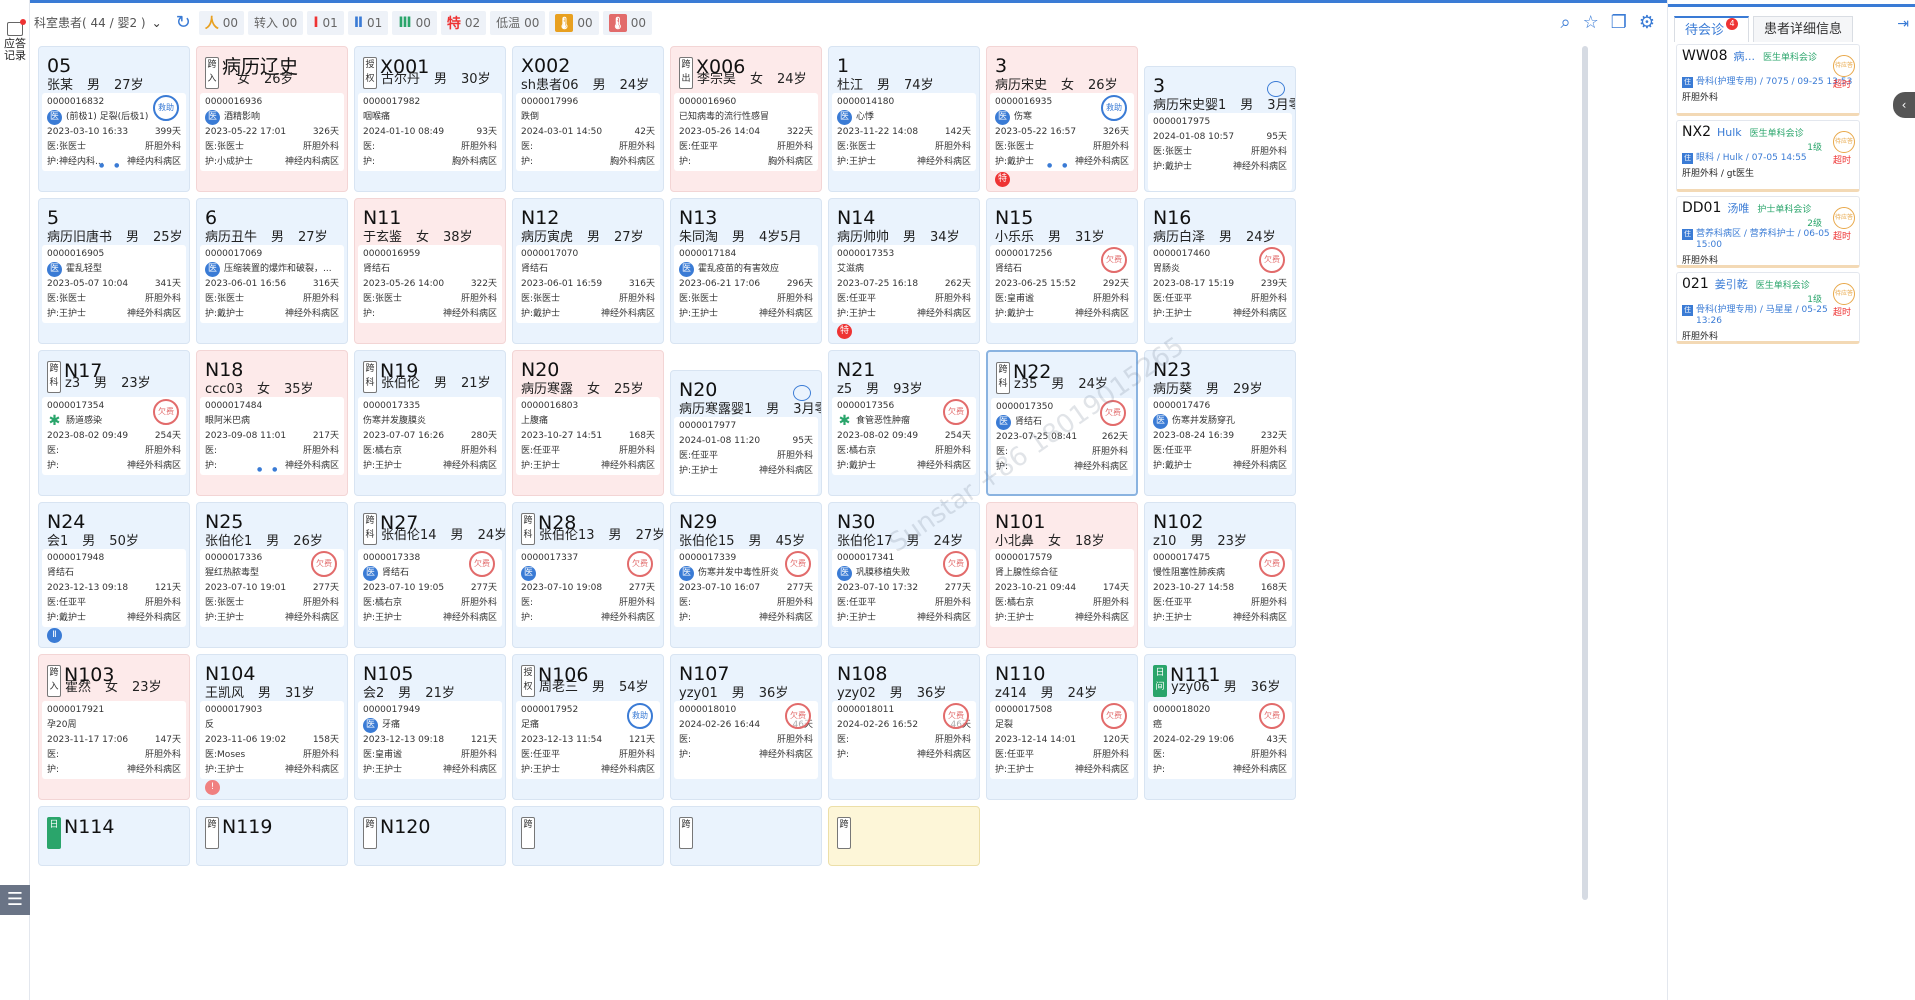 This screenshot has height=1000, width=1915. What do you see at coordinates (1220, 740) in the screenshot?
I see `admission-row: 2024-02-29 19:06 43天` at bounding box center [1220, 740].